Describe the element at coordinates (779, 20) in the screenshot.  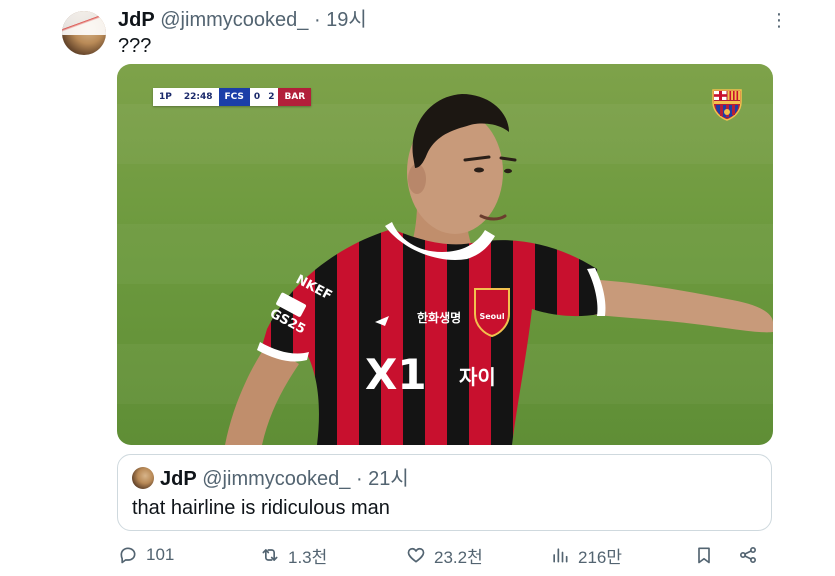
I see `more-vertical-icon: ⋮` at that location.